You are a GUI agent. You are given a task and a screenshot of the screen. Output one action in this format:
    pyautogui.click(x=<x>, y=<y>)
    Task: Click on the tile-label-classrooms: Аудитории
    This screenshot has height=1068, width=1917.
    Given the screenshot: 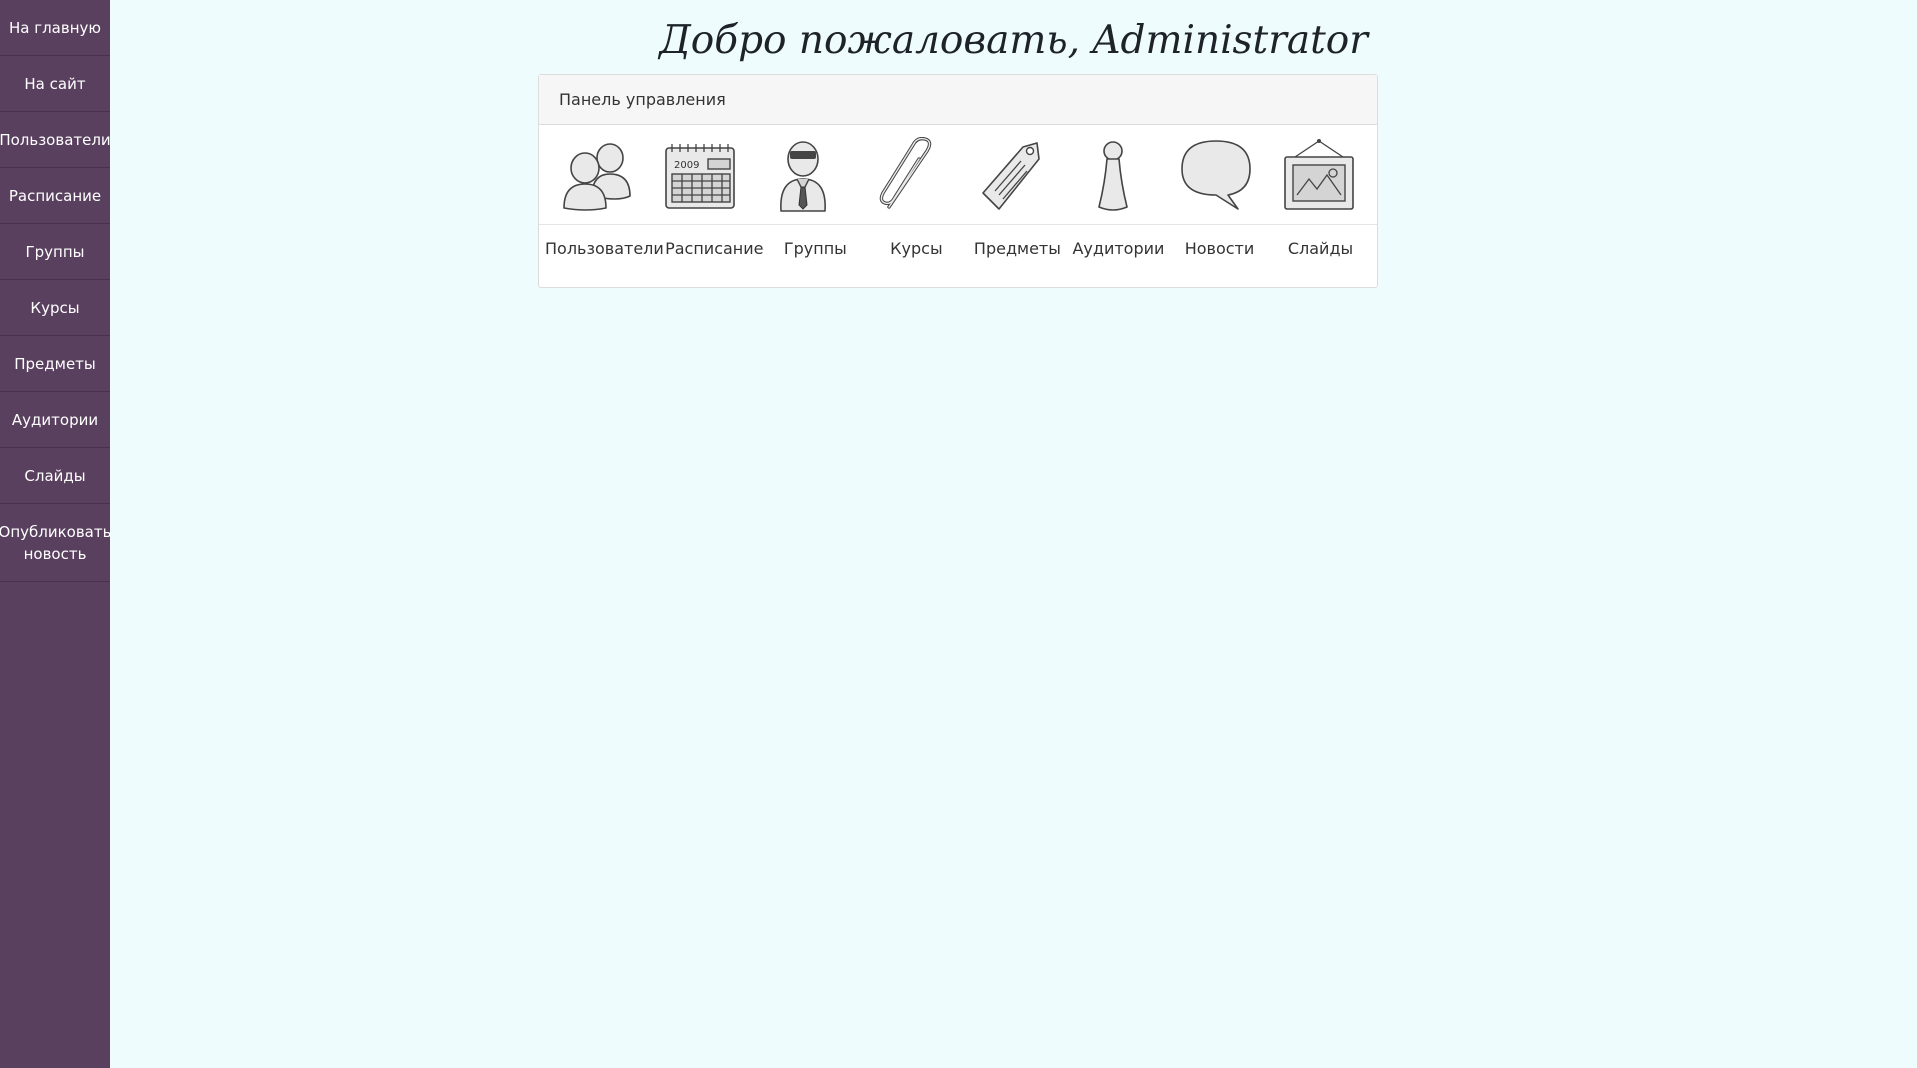 What is the action you would take?
    pyautogui.click(x=1118, y=248)
    